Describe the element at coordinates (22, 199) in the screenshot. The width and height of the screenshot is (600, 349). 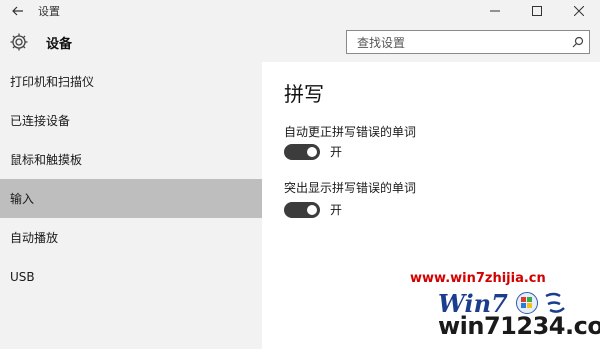
I see `sidebar-item-label: 输入` at that location.